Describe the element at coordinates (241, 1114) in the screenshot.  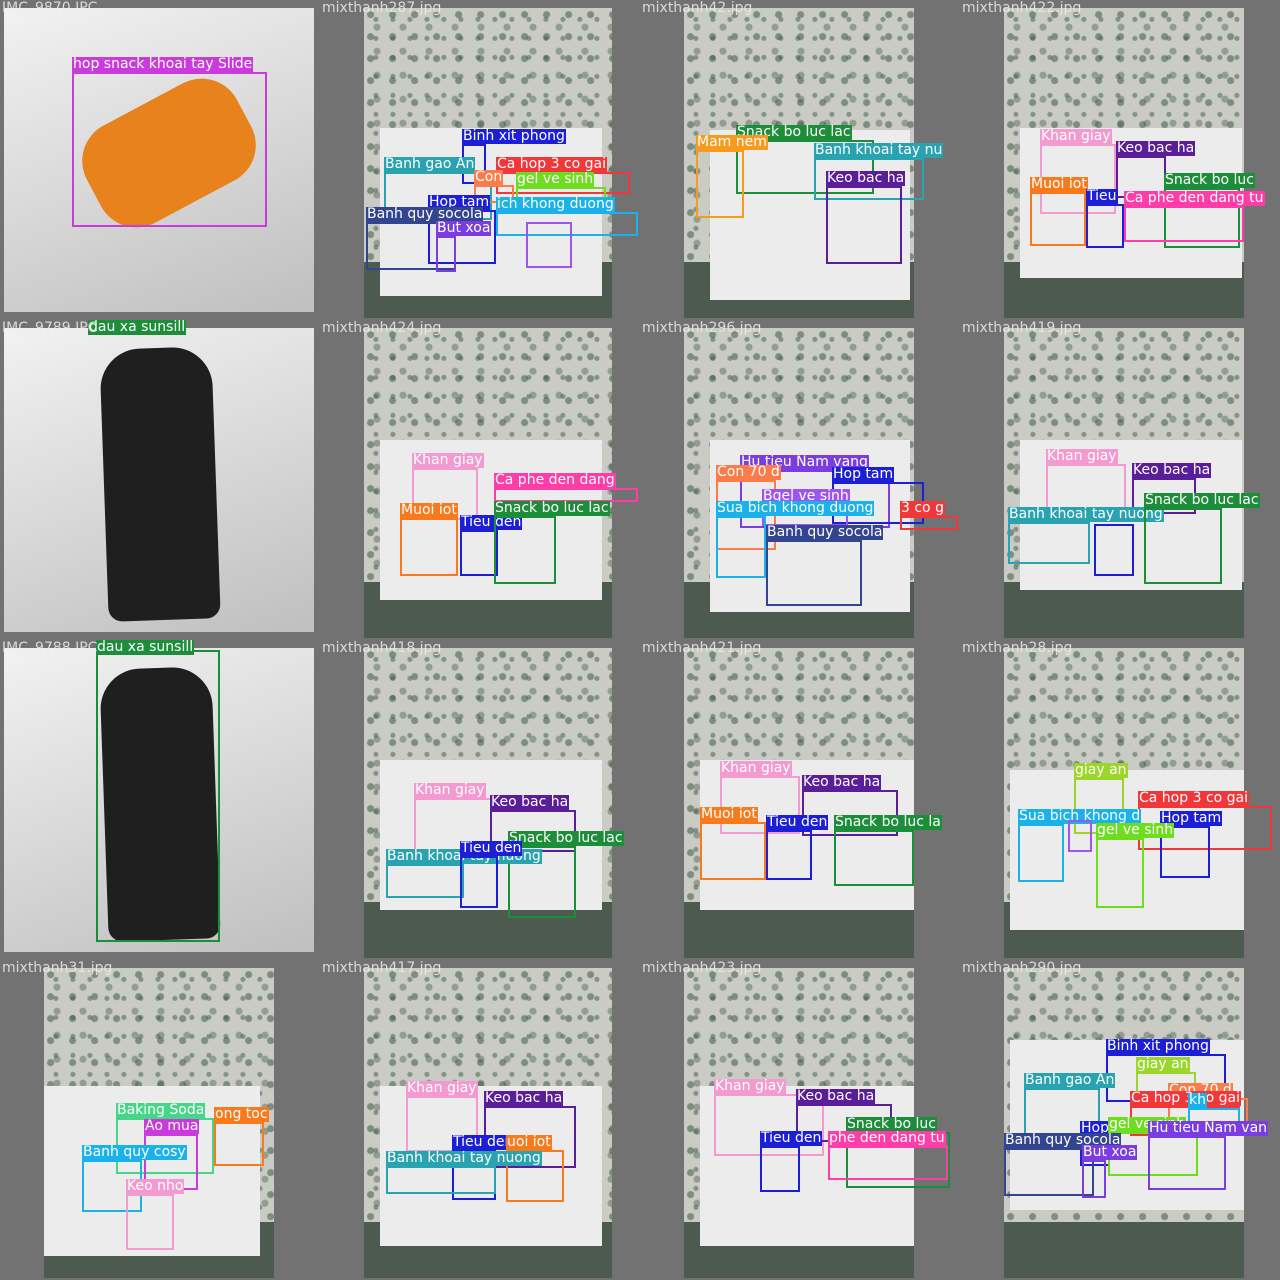
I see `detection-label: ong toc` at that location.